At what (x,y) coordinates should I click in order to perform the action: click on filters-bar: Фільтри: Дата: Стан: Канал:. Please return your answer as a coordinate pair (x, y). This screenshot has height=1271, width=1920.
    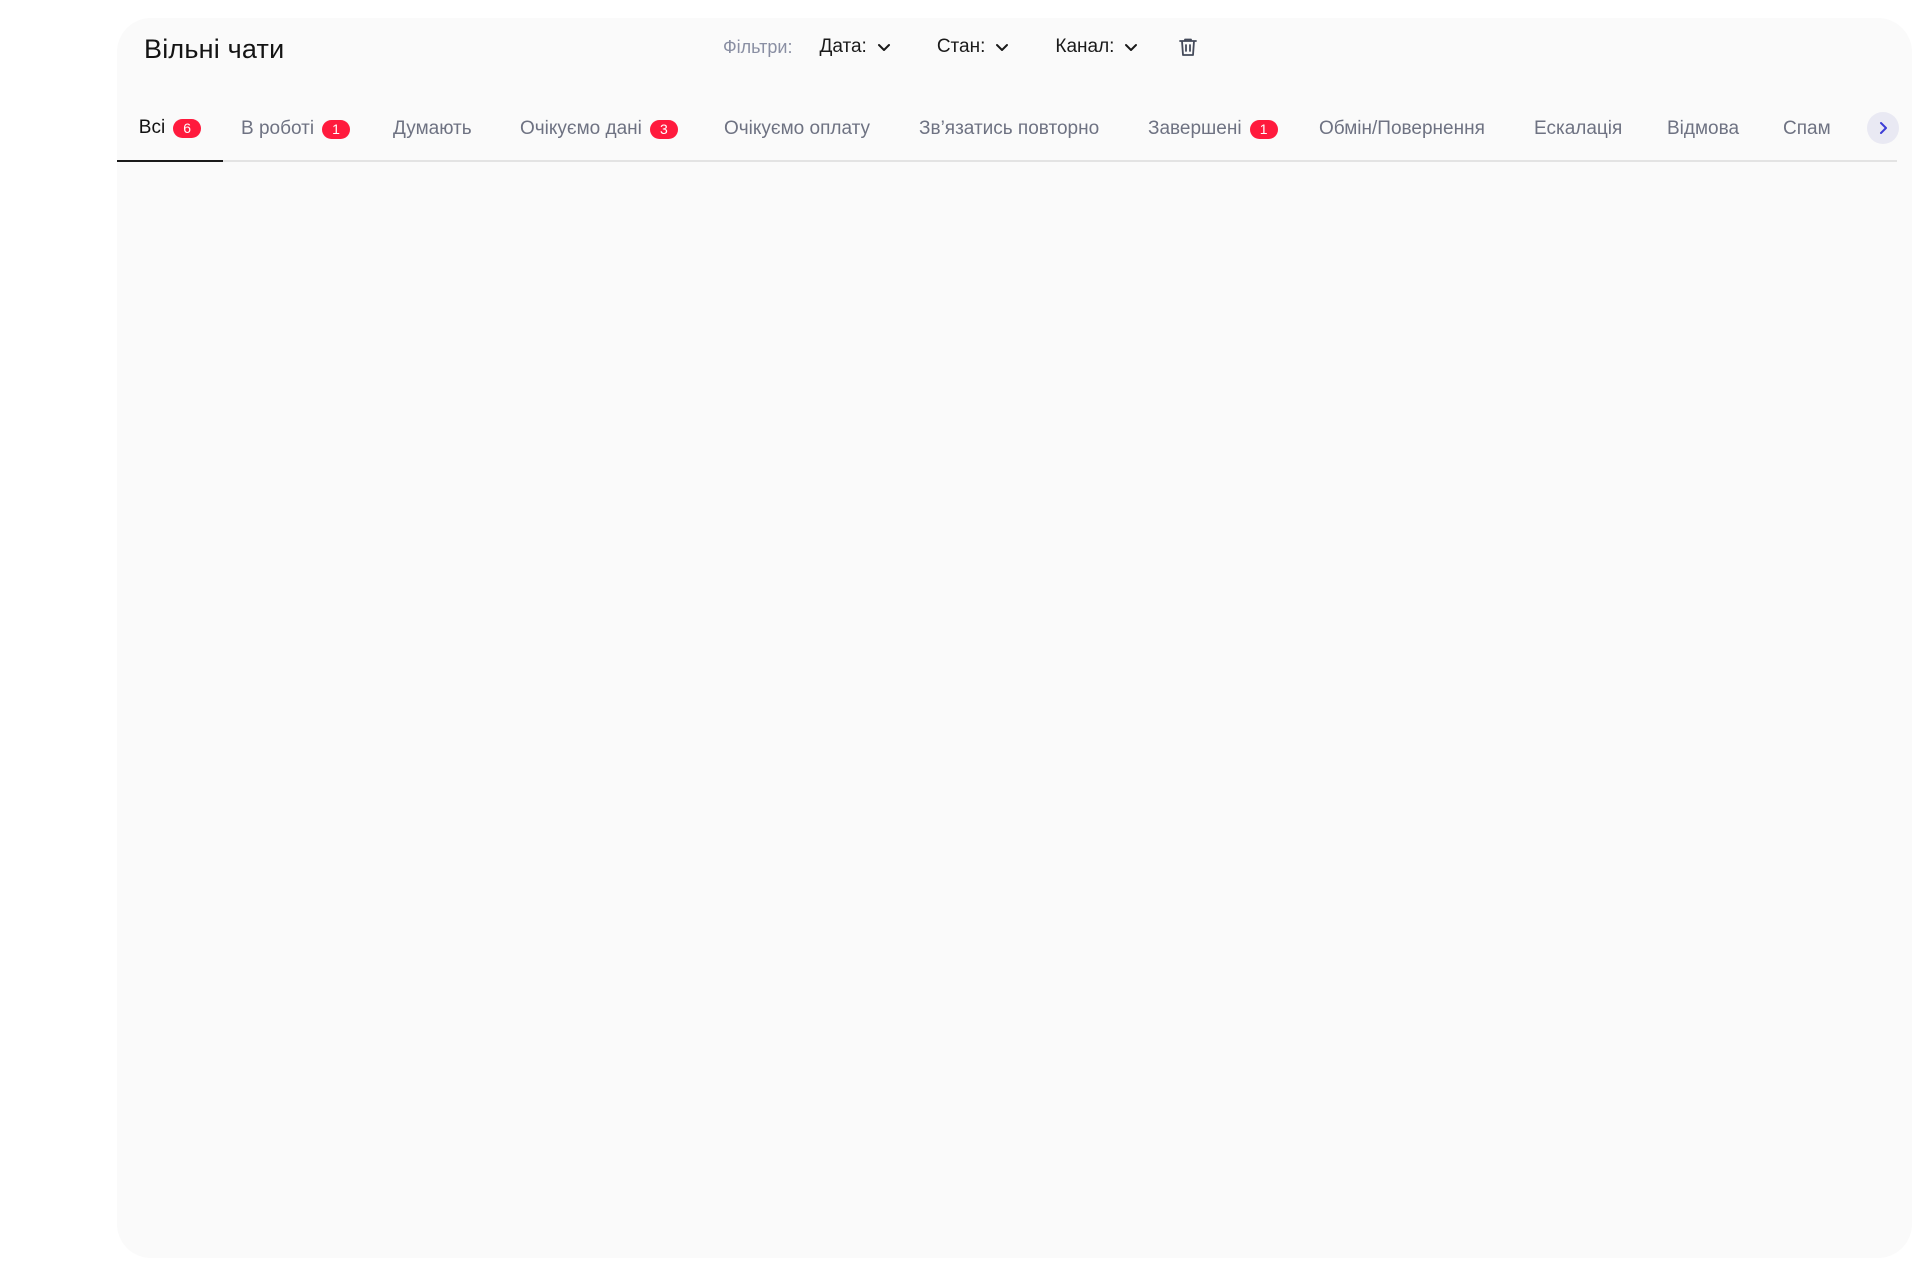
    Looking at the image, I should click on (961, 47).